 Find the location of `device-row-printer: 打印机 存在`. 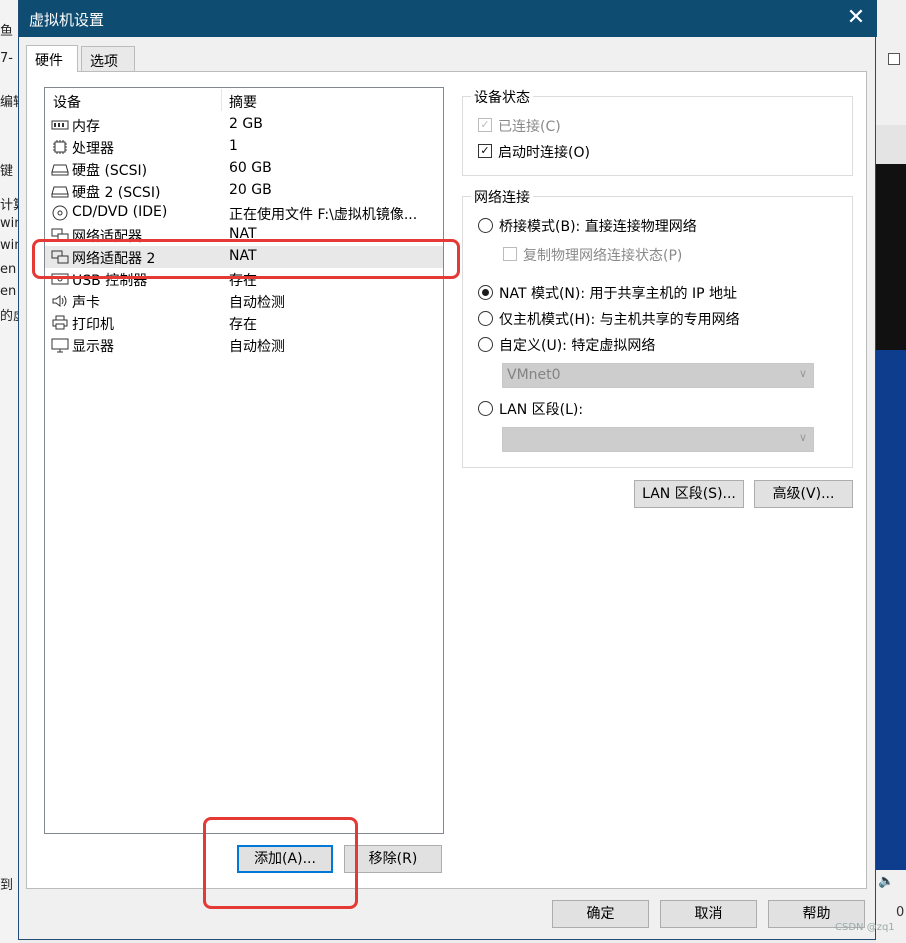

device-row-printer: 打印机 存在 is located at coordinates (244, 323).